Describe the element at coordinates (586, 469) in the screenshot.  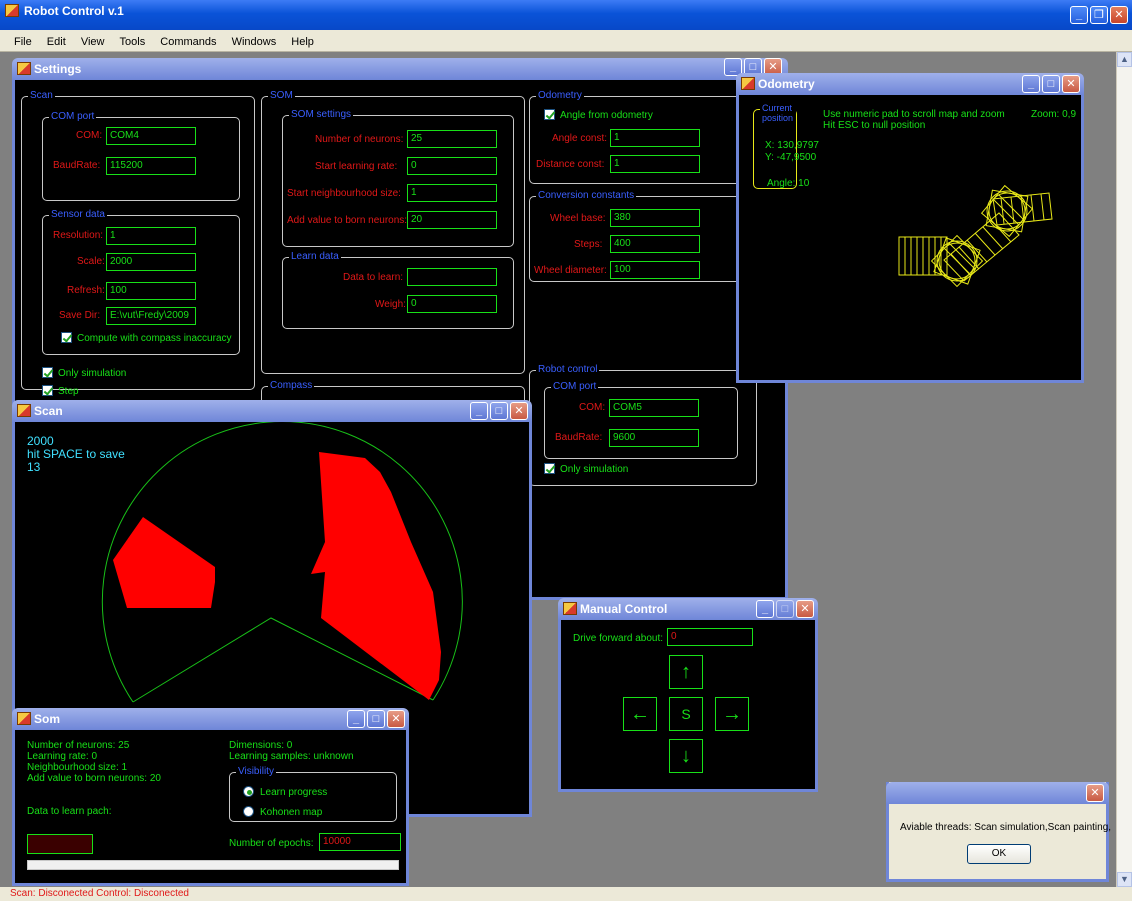
I see `robot-only-simulation-checkbox: Only simulation` at that location.